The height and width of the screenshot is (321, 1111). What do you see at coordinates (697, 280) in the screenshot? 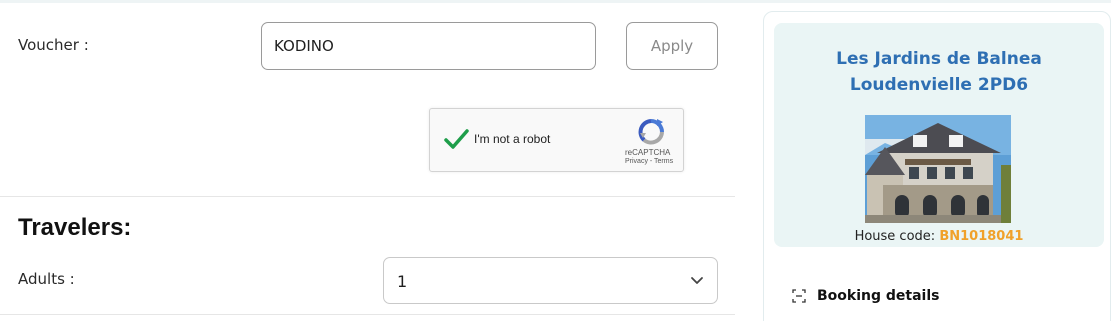
I see `chevron-down-icon` at bounding box center [697, 280].